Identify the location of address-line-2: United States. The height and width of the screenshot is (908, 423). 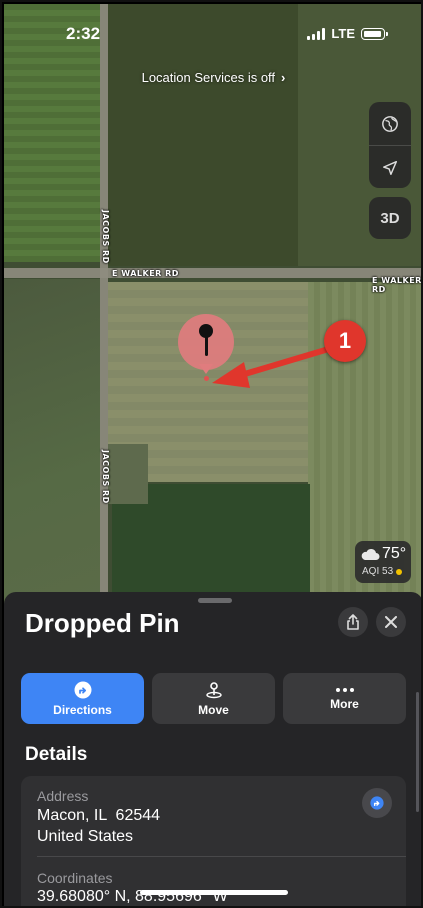
(85, 837).